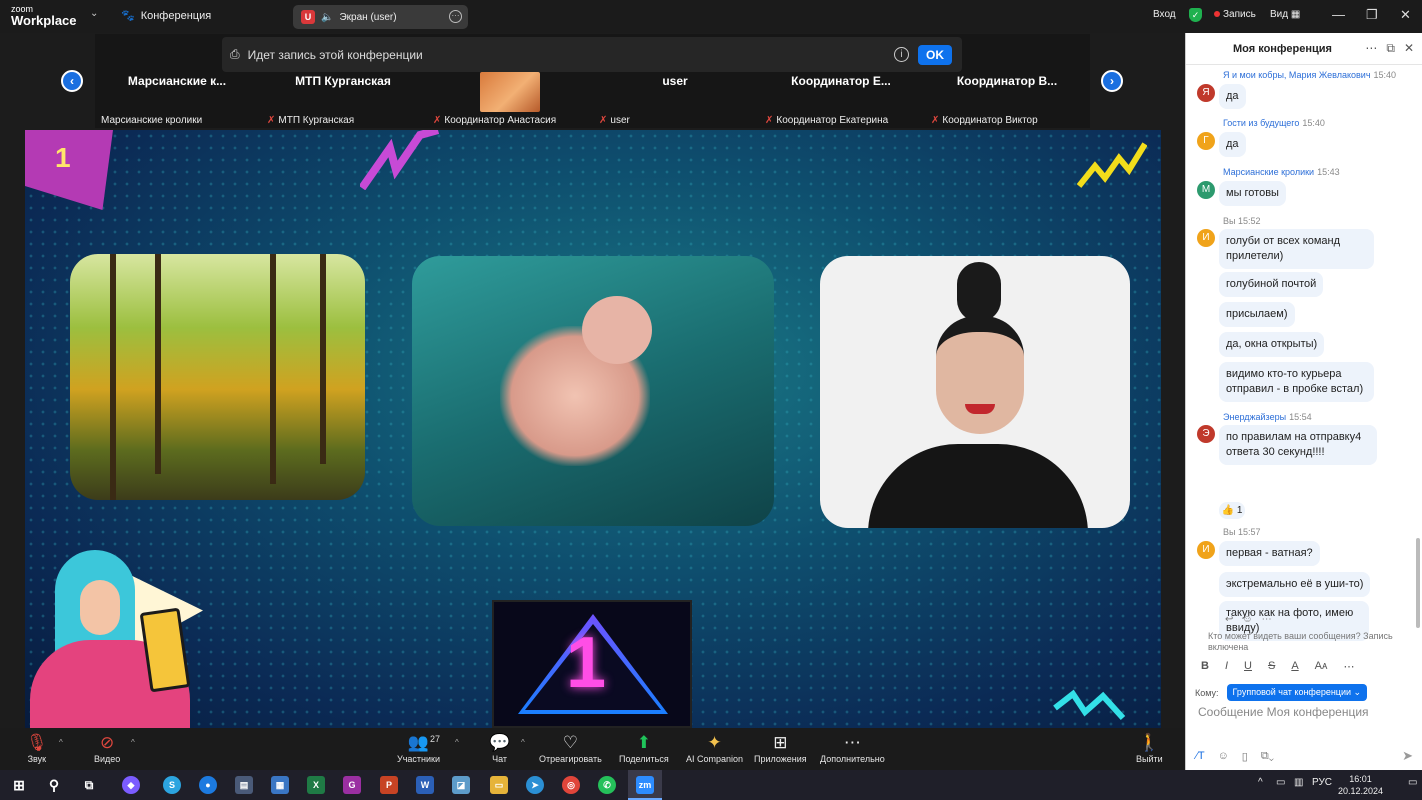  Describe the element at coordinates (1360, 785) in the screenshot. I see `clock: 16:01 20.12.2024` at that location.